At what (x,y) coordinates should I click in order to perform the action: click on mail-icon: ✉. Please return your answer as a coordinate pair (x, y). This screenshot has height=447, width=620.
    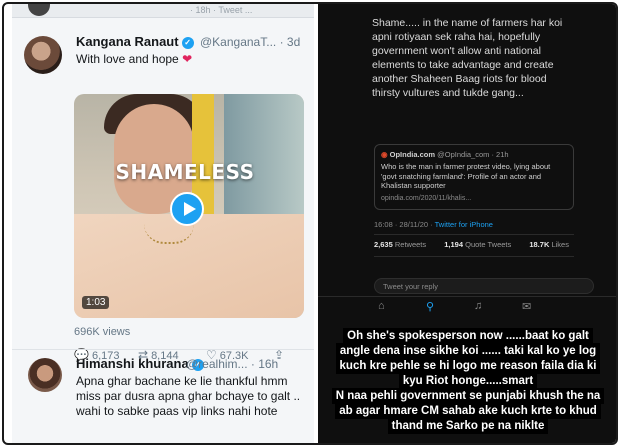
    Looking at the image, I should click on (526, 306).